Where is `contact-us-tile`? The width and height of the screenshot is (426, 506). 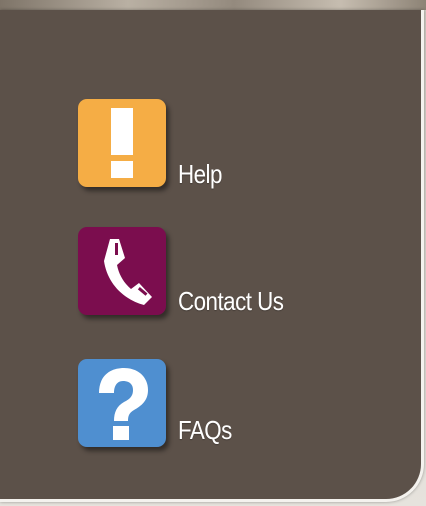 contact-us-tile is located at coordinates (122, 271).